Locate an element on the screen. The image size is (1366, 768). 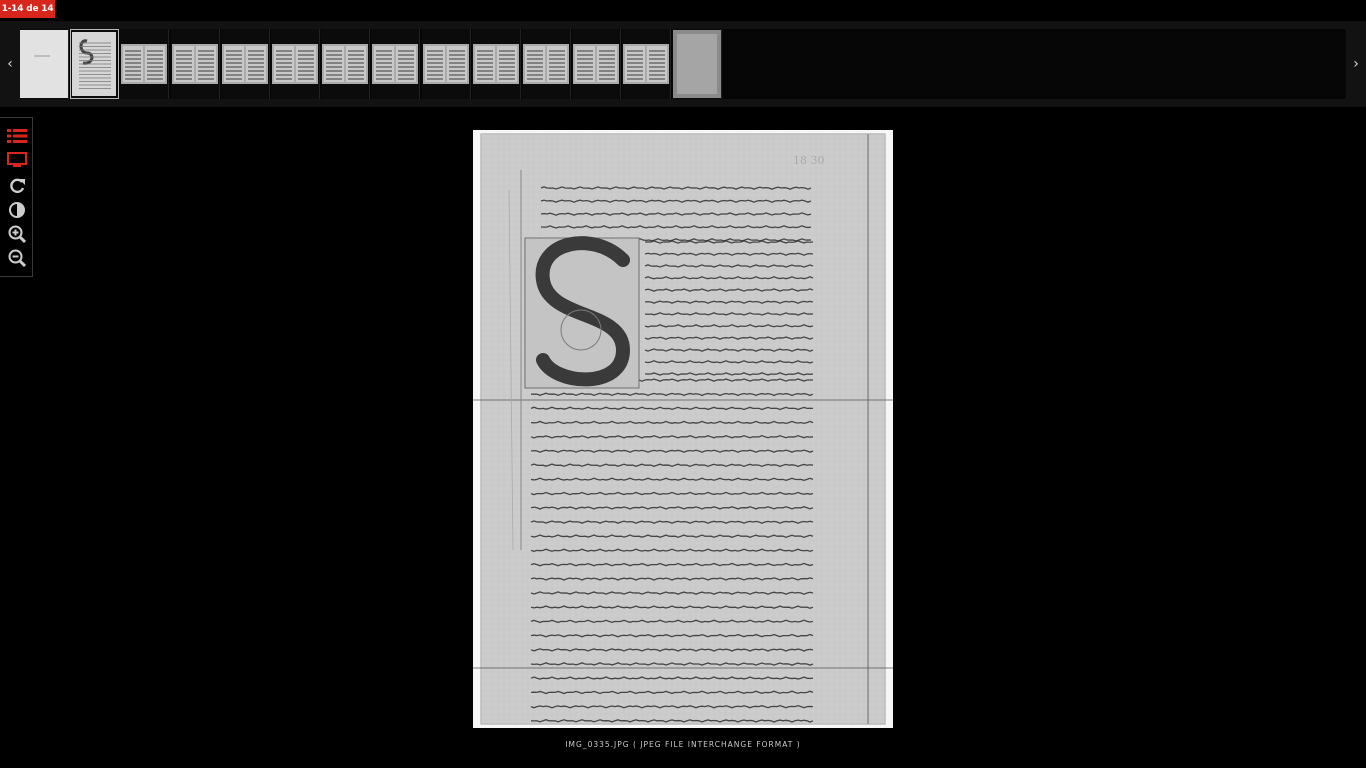
prev-arrow-icon: ‹ is located at coordinates (10, 64).